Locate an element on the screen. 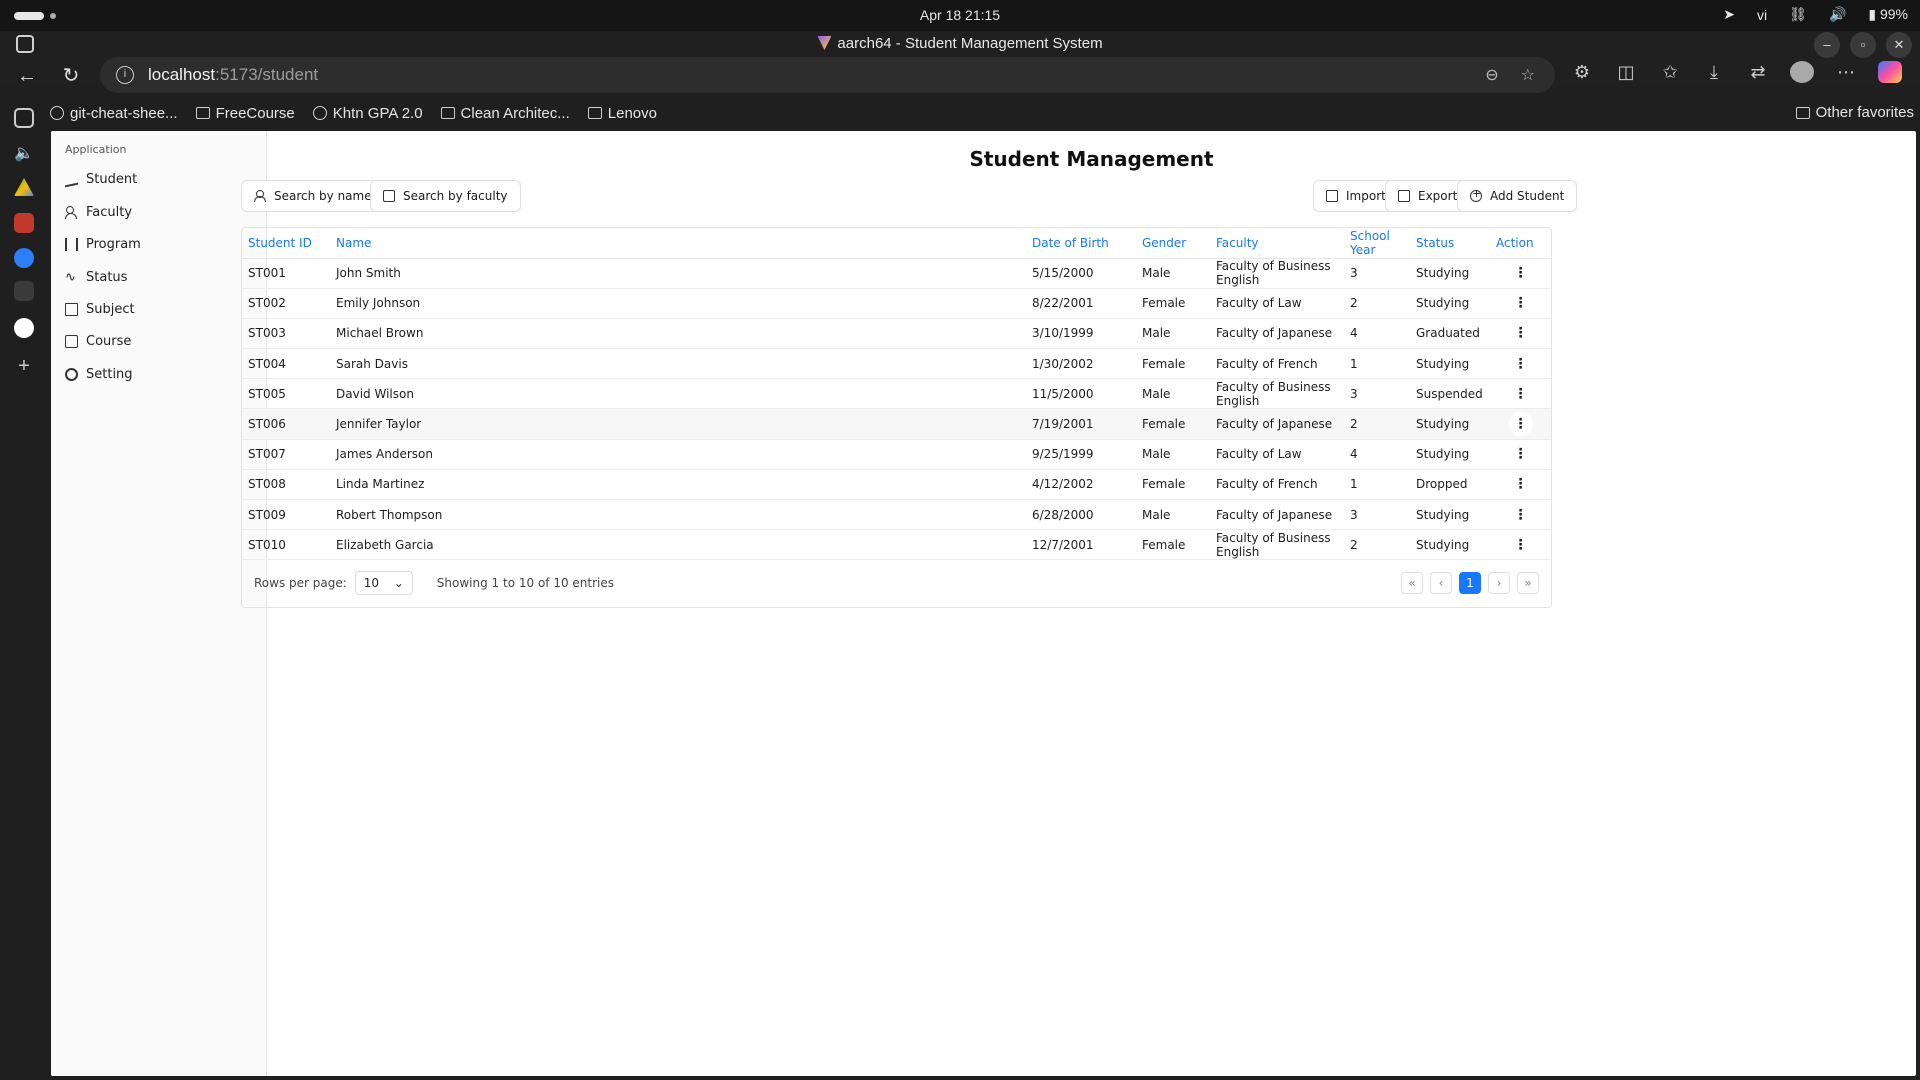  favorite-star-icon: ☆ is located at coordinates (1528, 75).